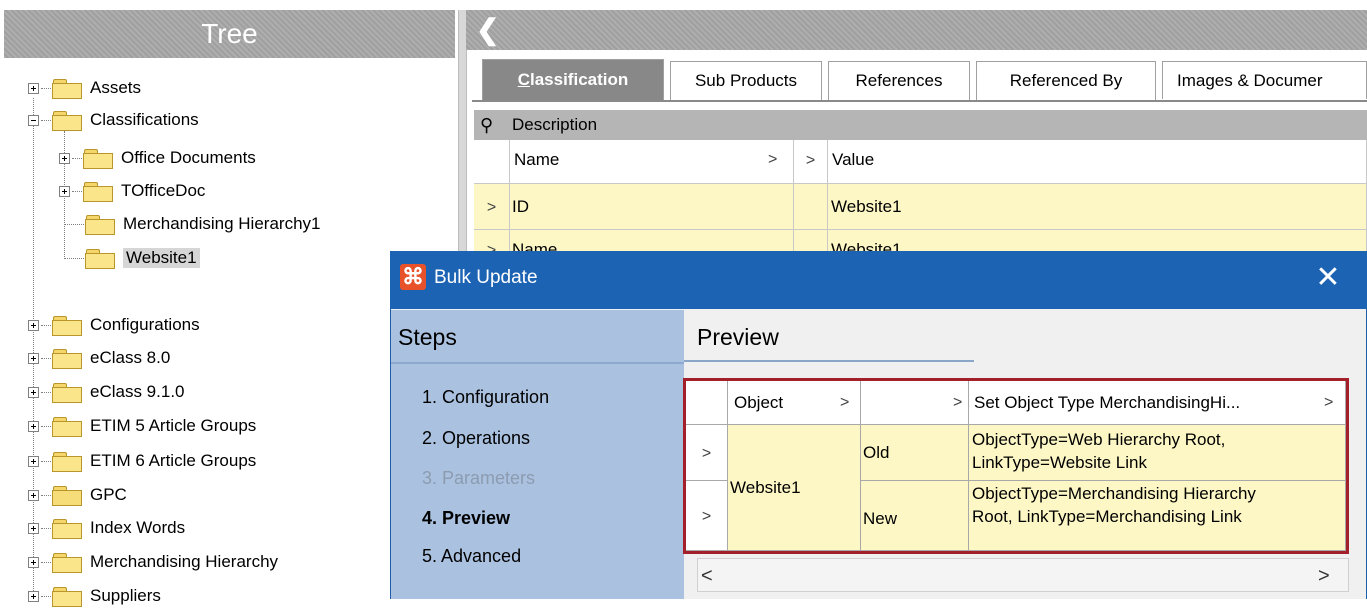  What do you see at coordinates (486, 277) in the screenshot?
I see `dialog-title: Bulk Update` at bounding box center [486, 277].